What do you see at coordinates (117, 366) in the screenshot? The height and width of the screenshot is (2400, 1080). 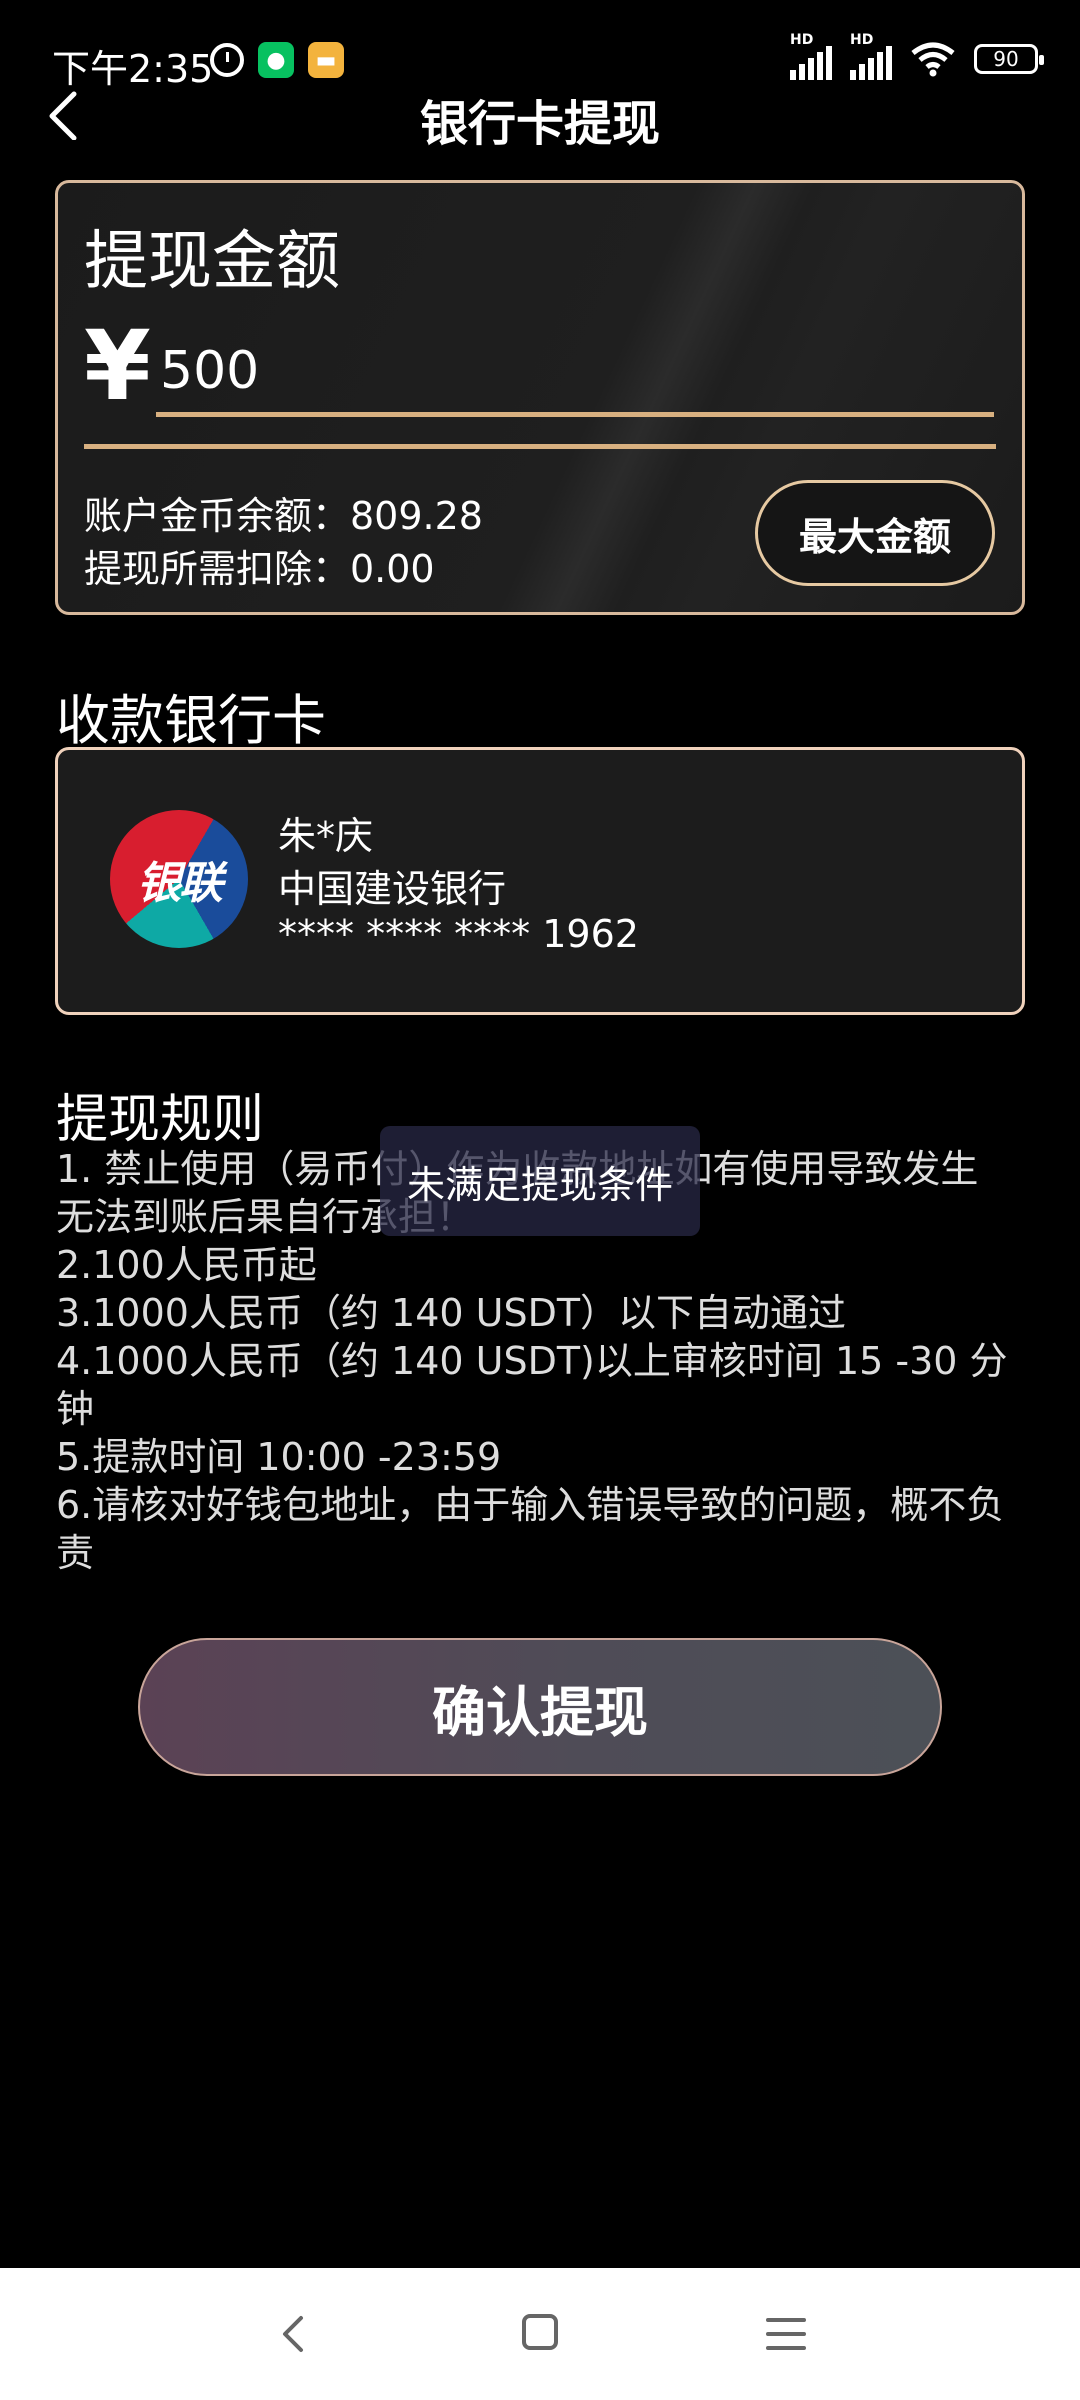 I see `currency-symbol: ¥` at bounding box center [117, 366].